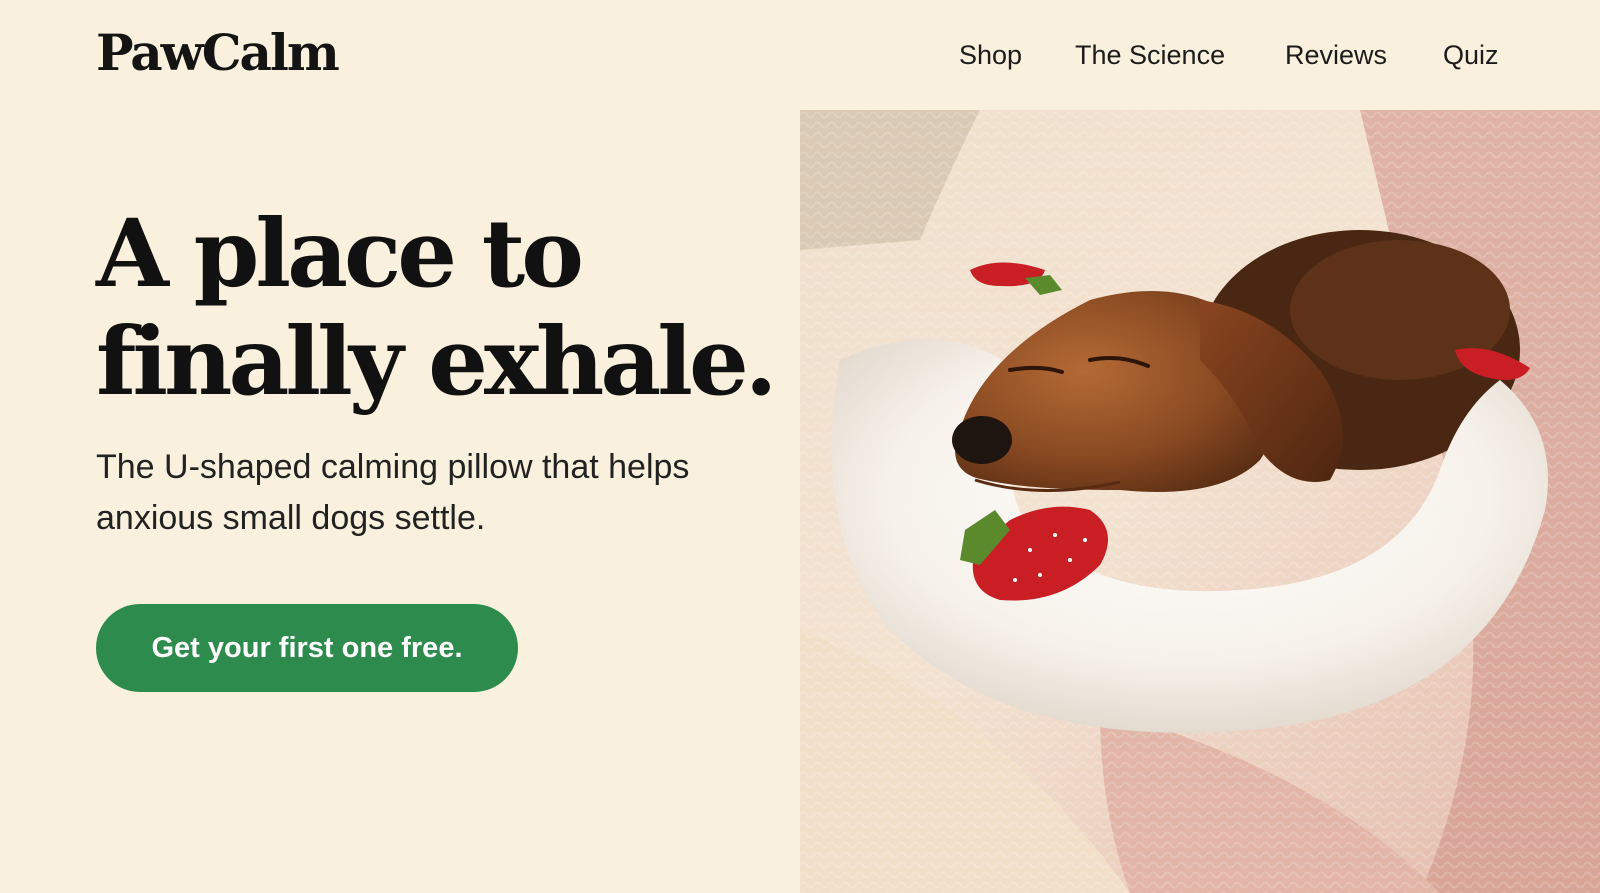 This screenshot has height=893, width=1600. What do you see at coordinates (218, 53) in the screenshot?
I see `brand-logo: PawCalm` at bounding box center [218, 53].